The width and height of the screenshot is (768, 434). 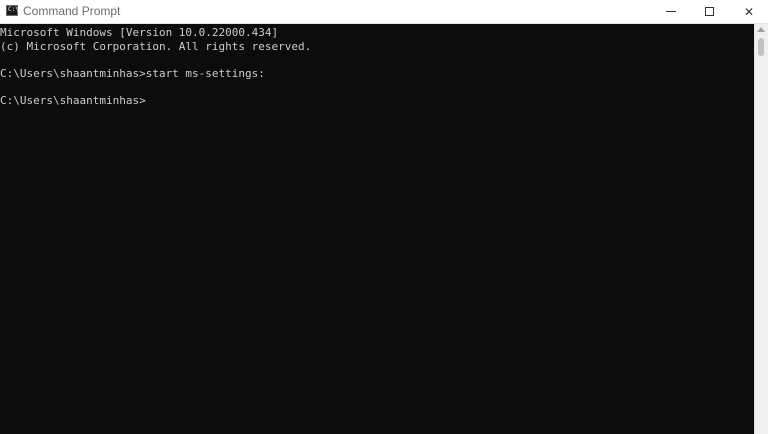 What do you see at coordinates (72, 11) in the screenshot?
I see `window-title: Command Prompt` at bounding box center [72, 11].